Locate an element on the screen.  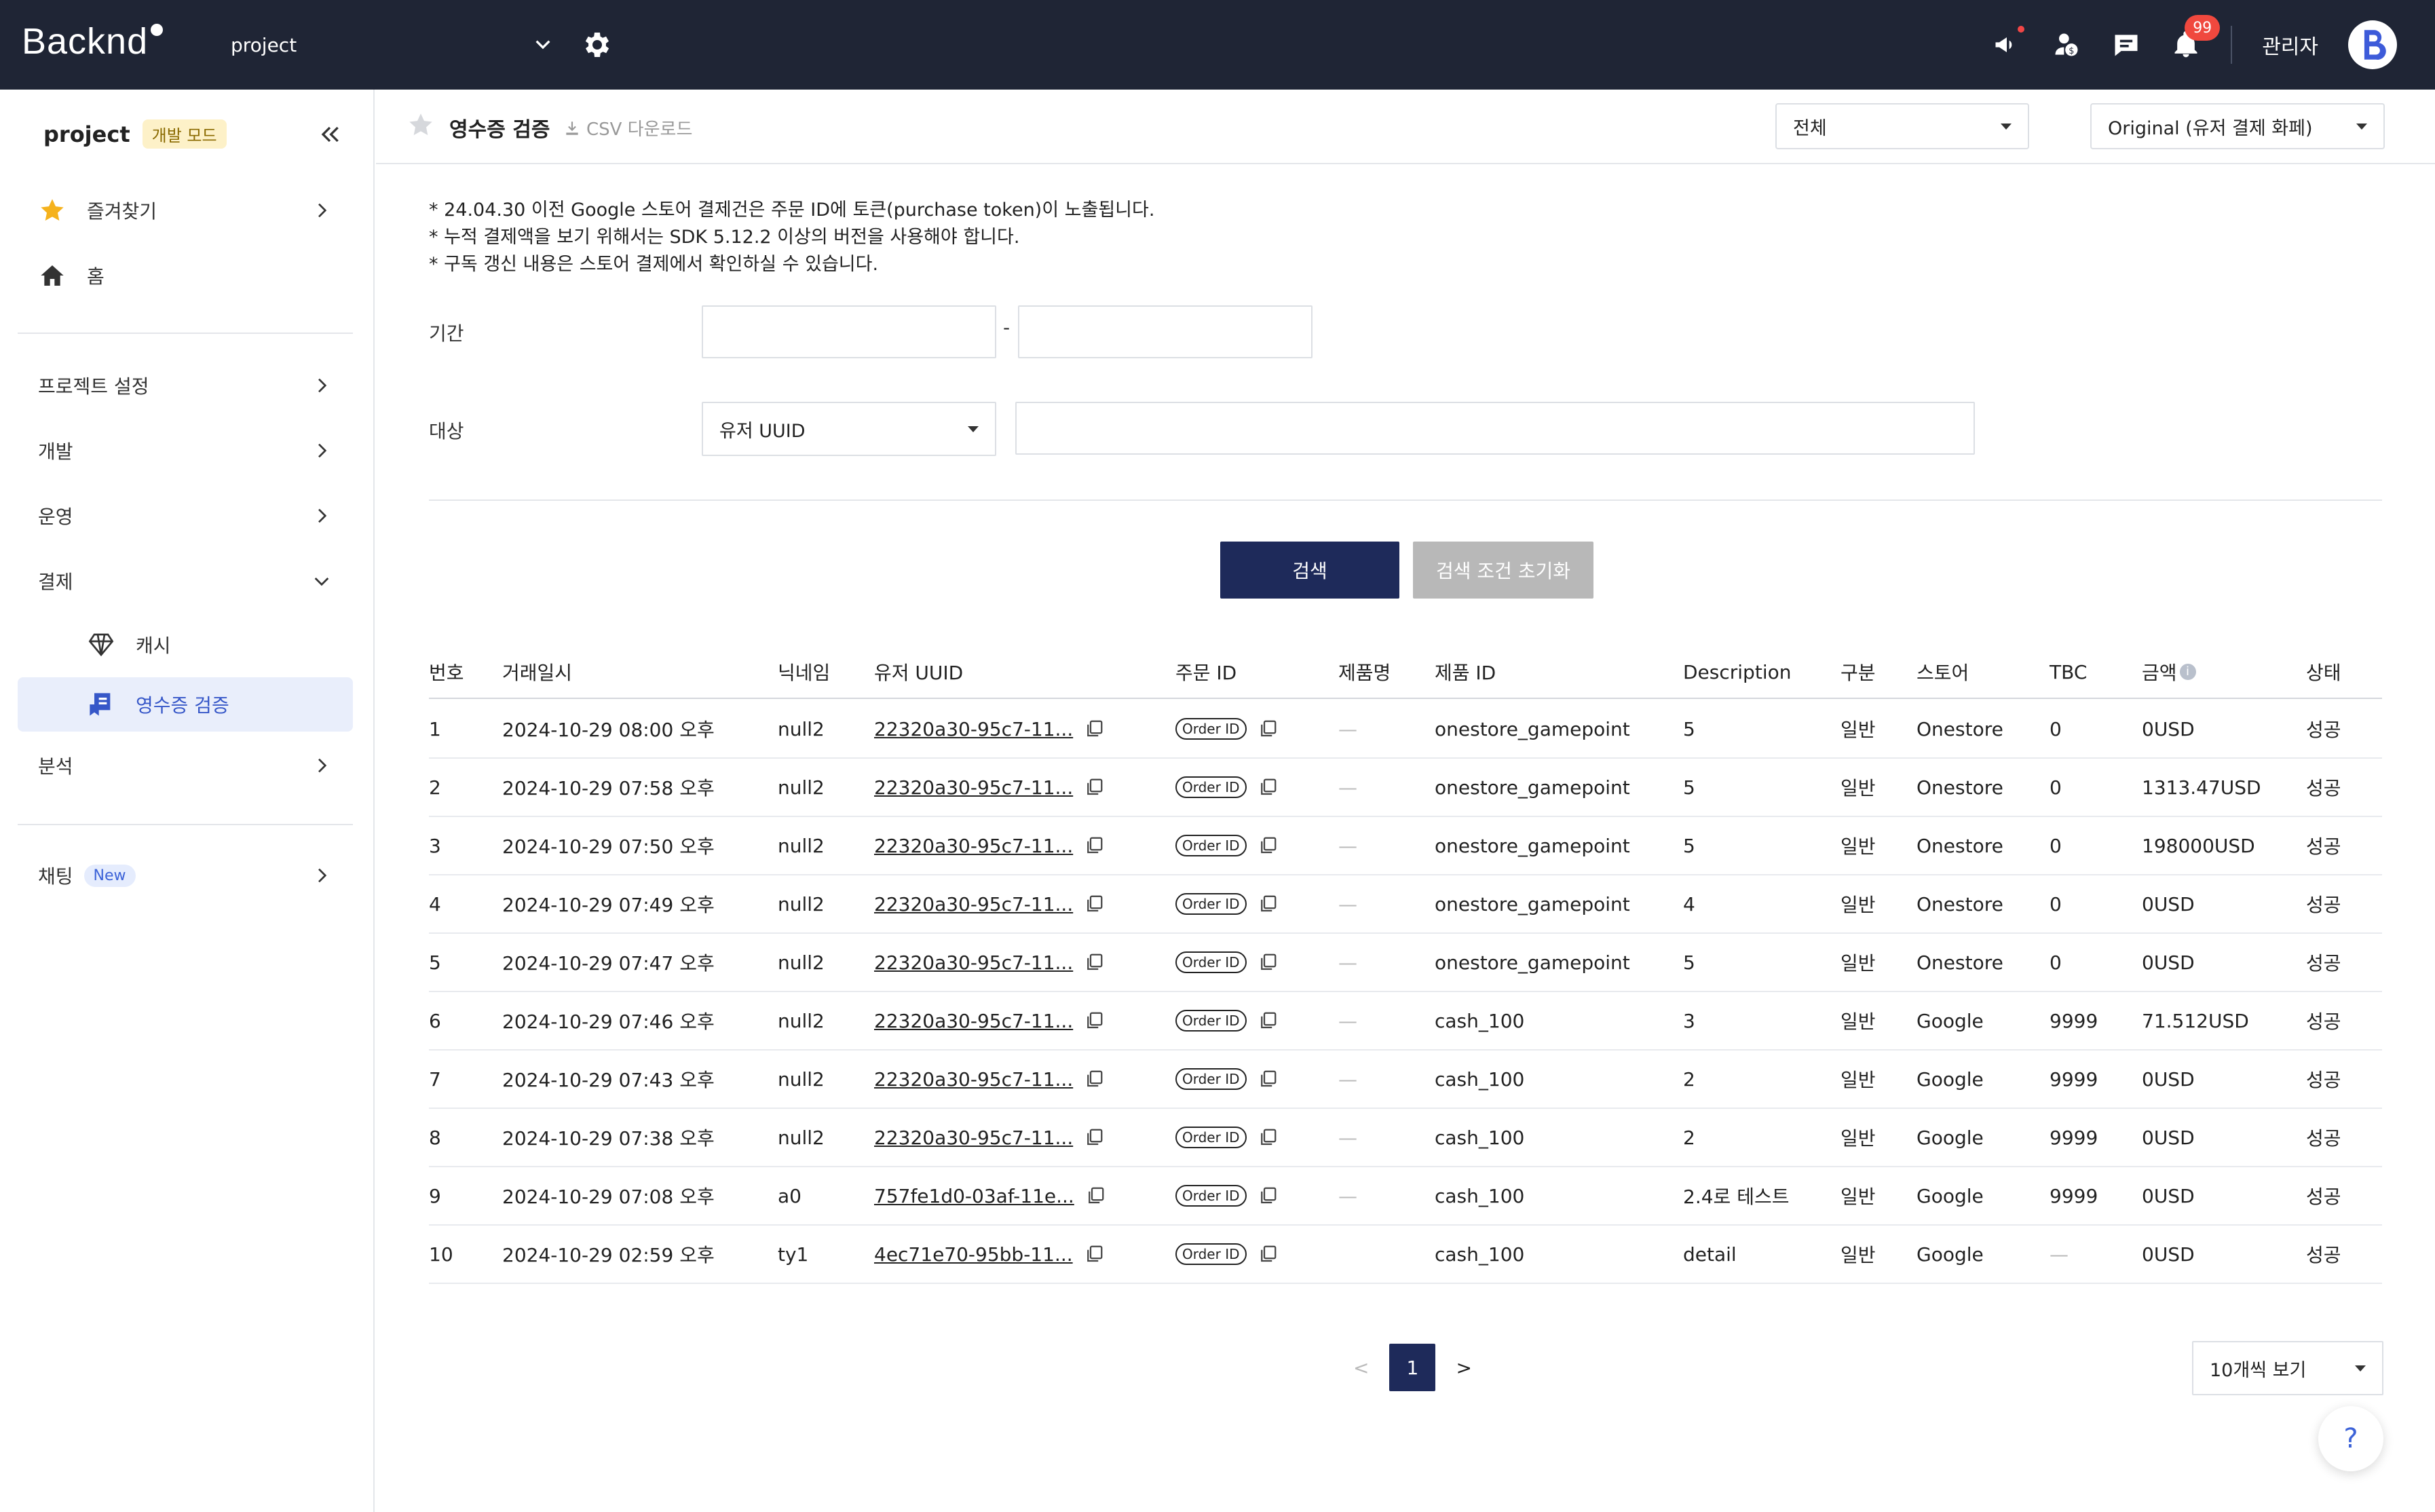
currency-view-select: Original (유저 결제 화페) is located at coordinates (2237, 126).